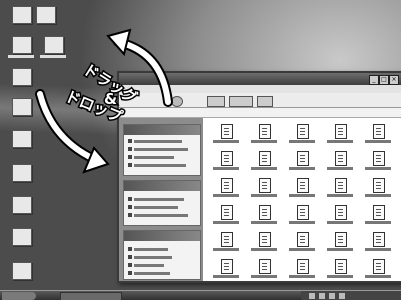 The image size is (401, 300). Describe the element at coordinates (260, 89) in the screenshot. I see `menu-bar` at that location.